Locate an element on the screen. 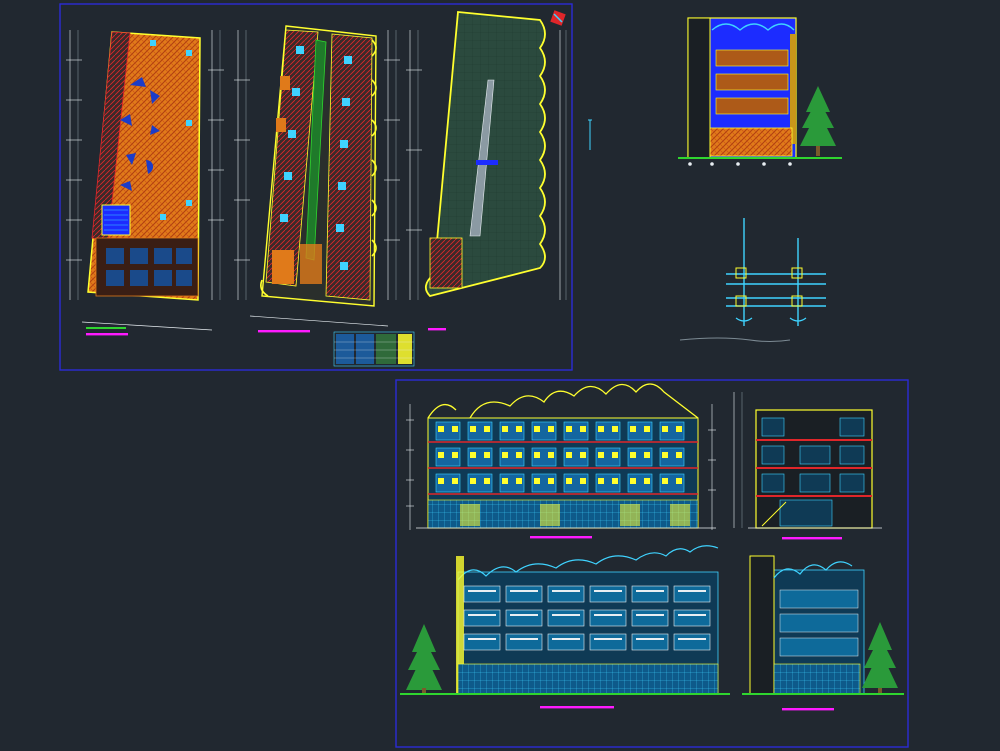 The image size is (1000, 751). plan-roof is located at coordinates (486, 170).